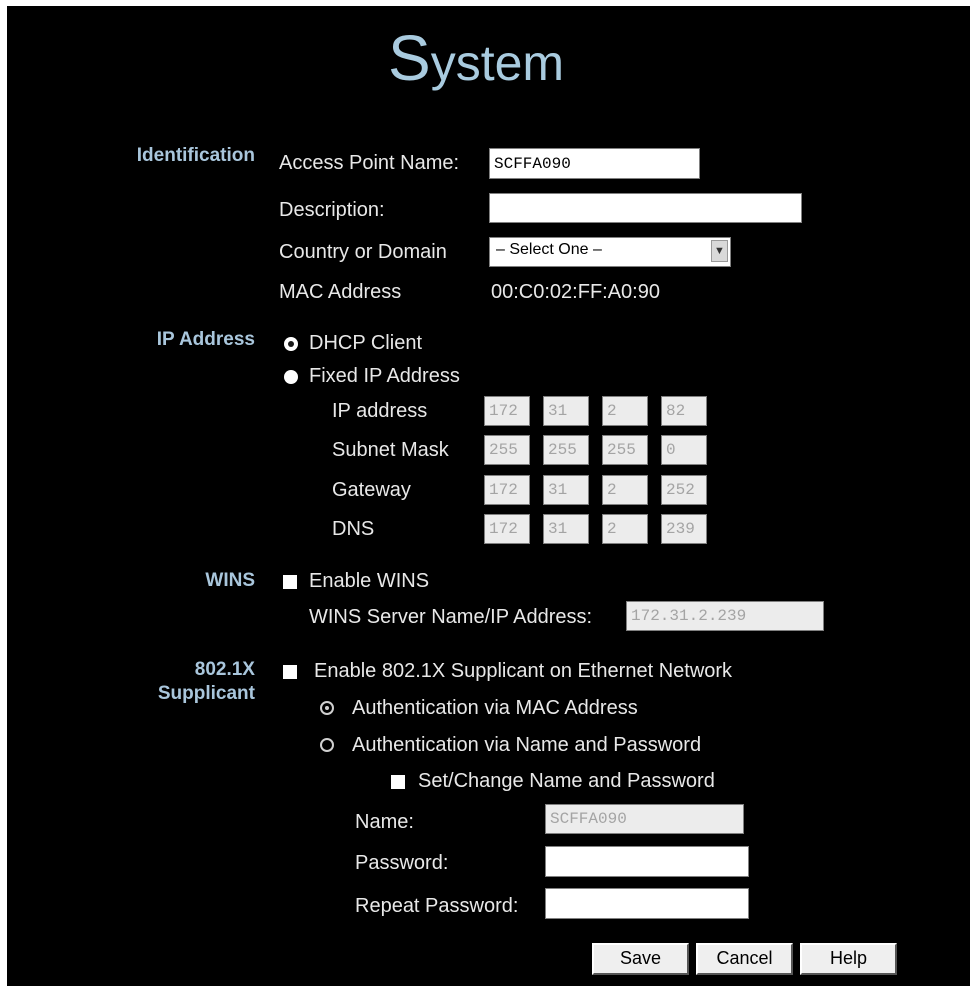 This screenshot has width=974, height=990. What do you see at coordinates (645, 208) in the screenshot?
I see `description-input` at bounding box center [645, 208].